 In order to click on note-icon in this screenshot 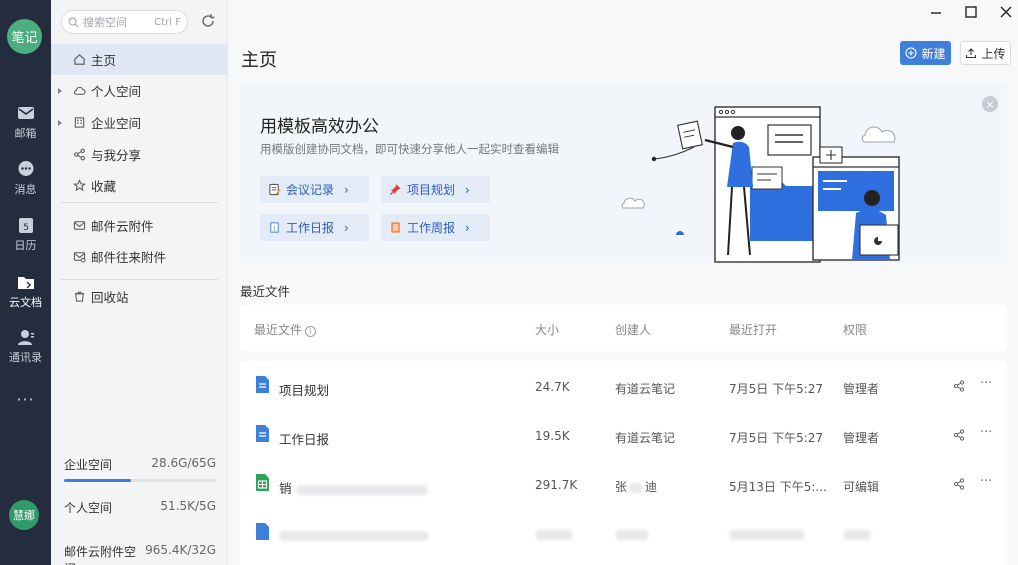, I will do `click(275, 189)`.